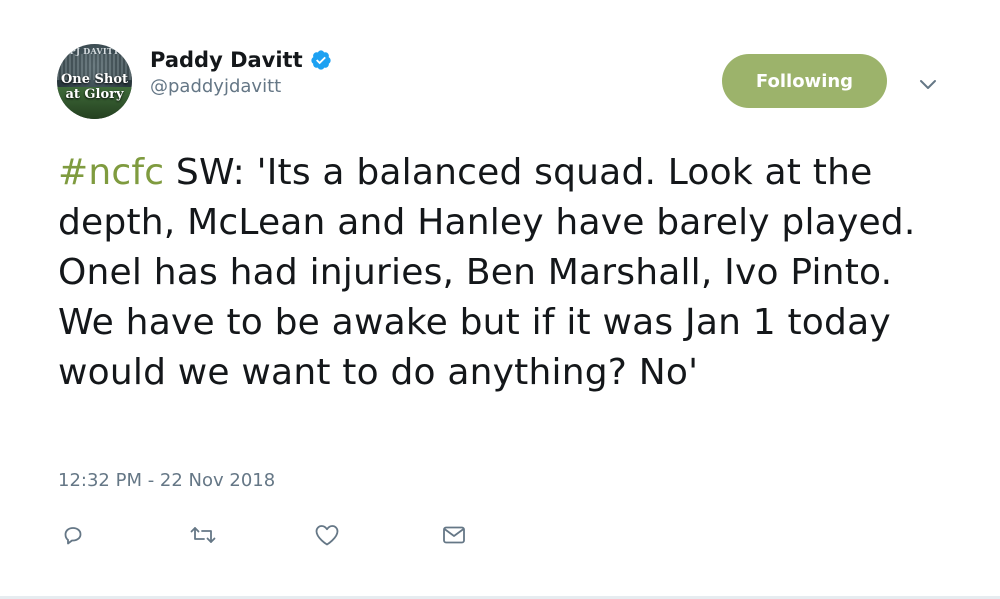 The image size is (1000, 599). I want to click on reply-icon, so click(73, 535).